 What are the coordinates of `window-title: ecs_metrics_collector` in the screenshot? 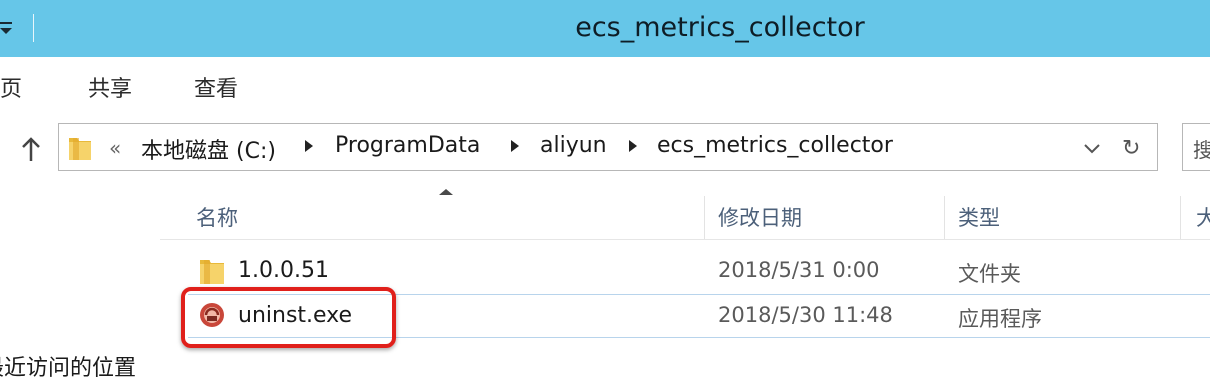 It's located at (720, 27).